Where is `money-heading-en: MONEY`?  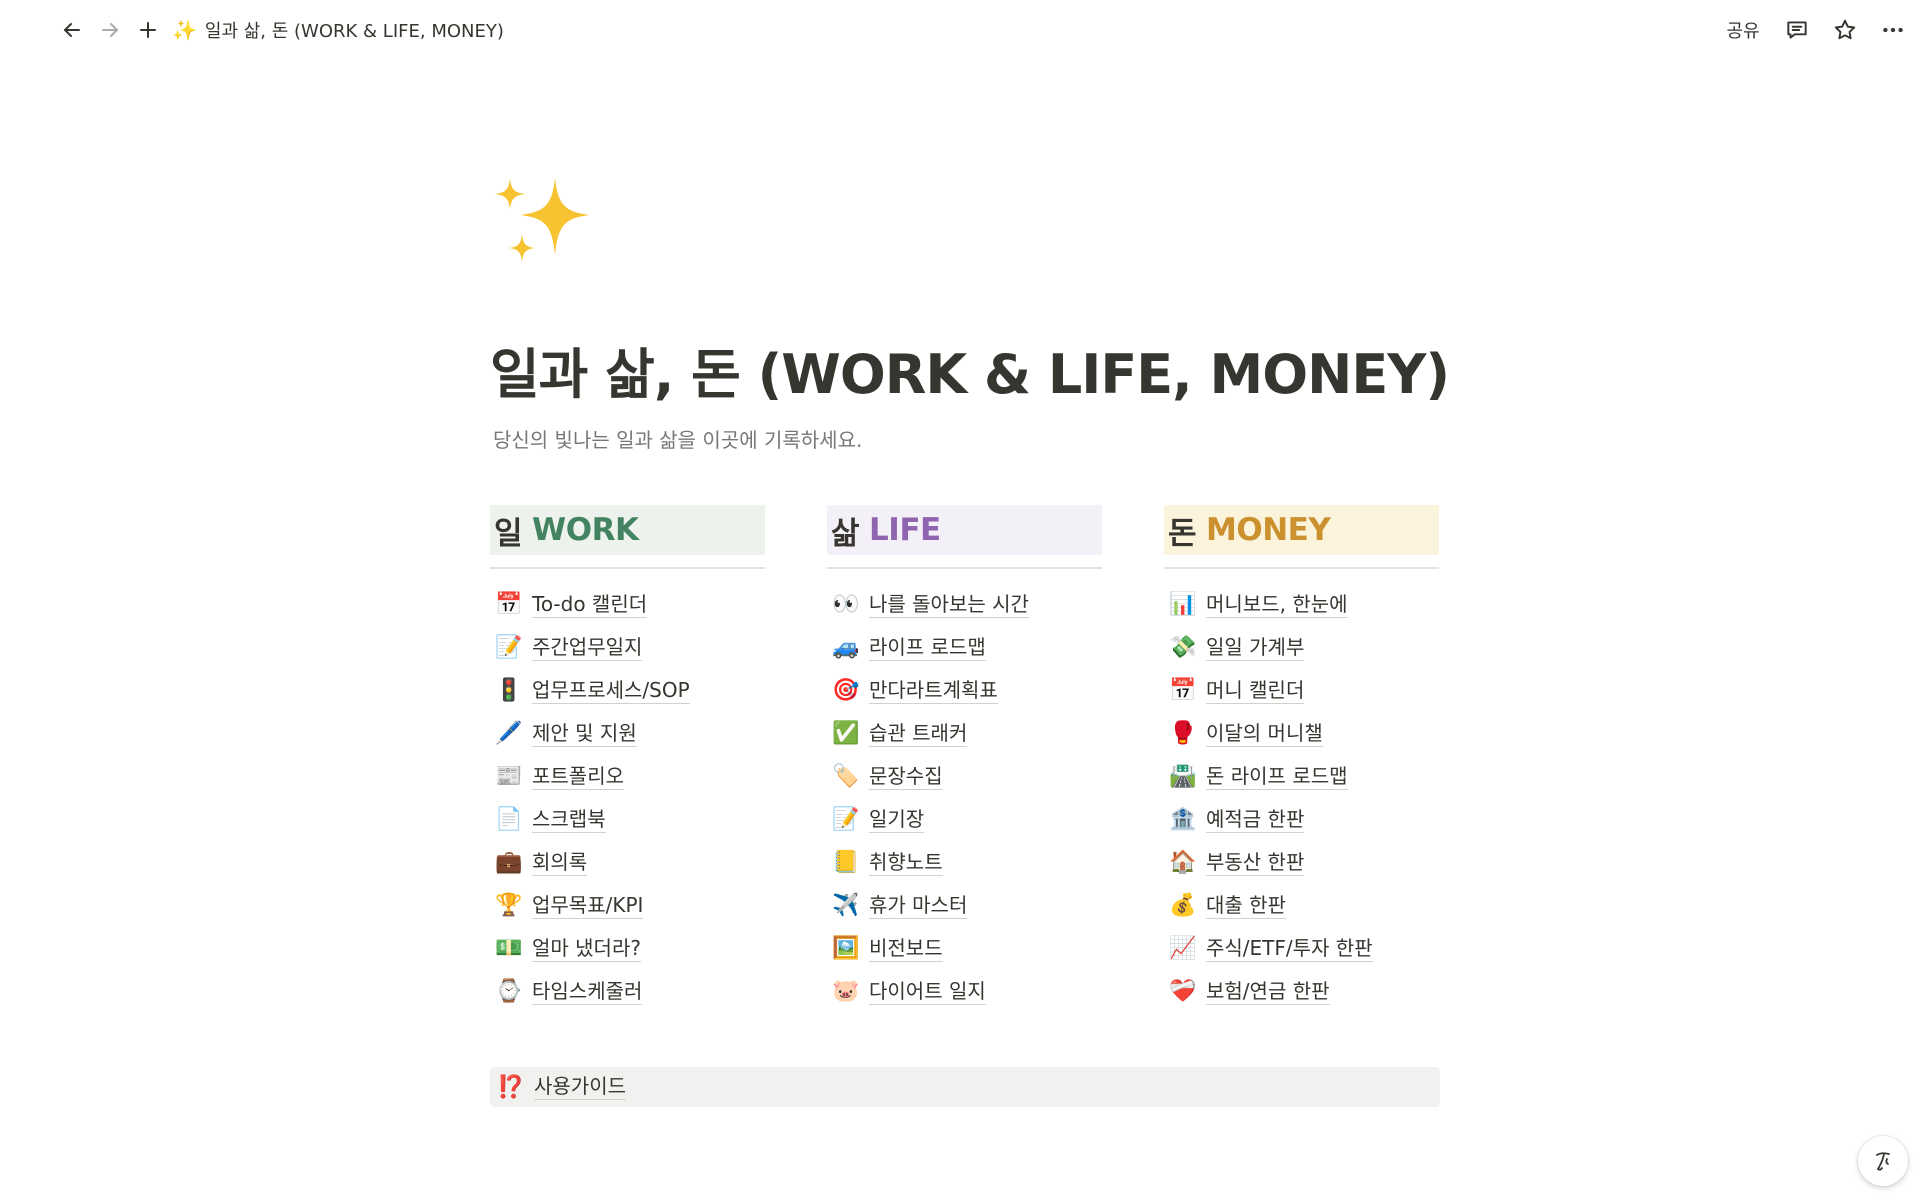
money-heading-en: MONEY is located at coordinates (1268, 530).